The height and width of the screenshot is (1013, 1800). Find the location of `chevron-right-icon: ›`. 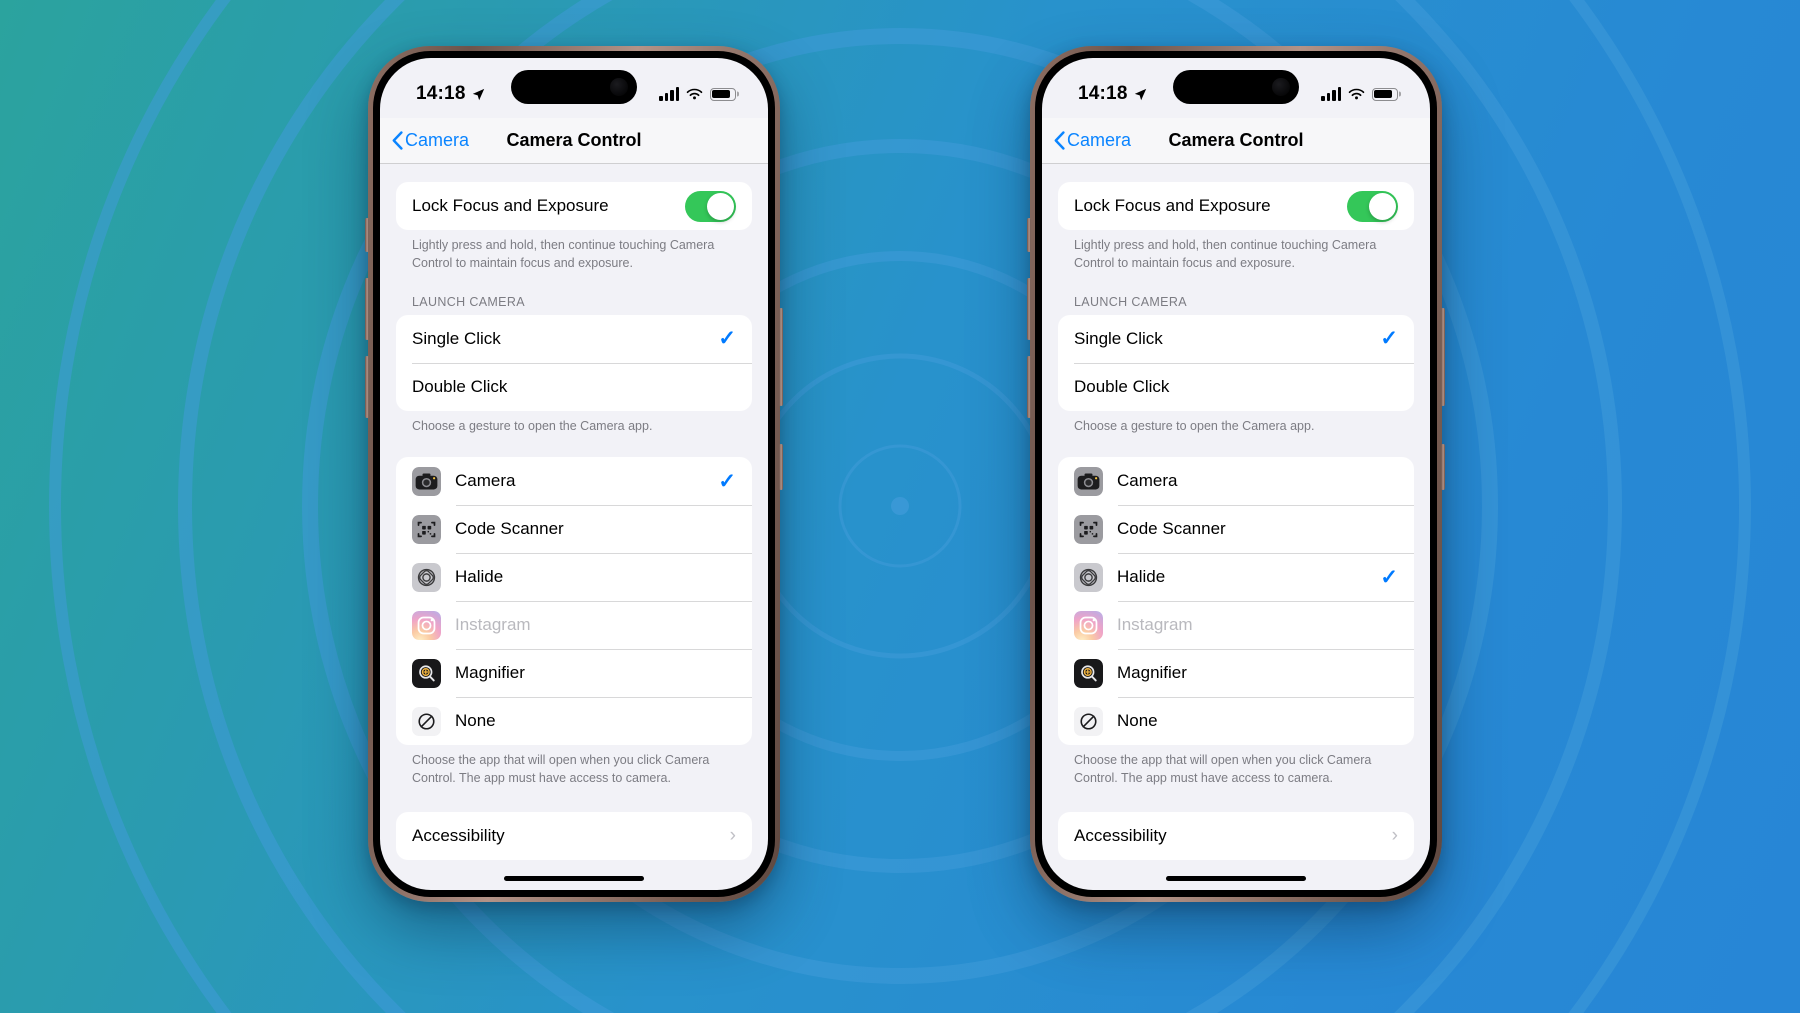

chevron-right-icon: › is located at coordinates (1394, 836).